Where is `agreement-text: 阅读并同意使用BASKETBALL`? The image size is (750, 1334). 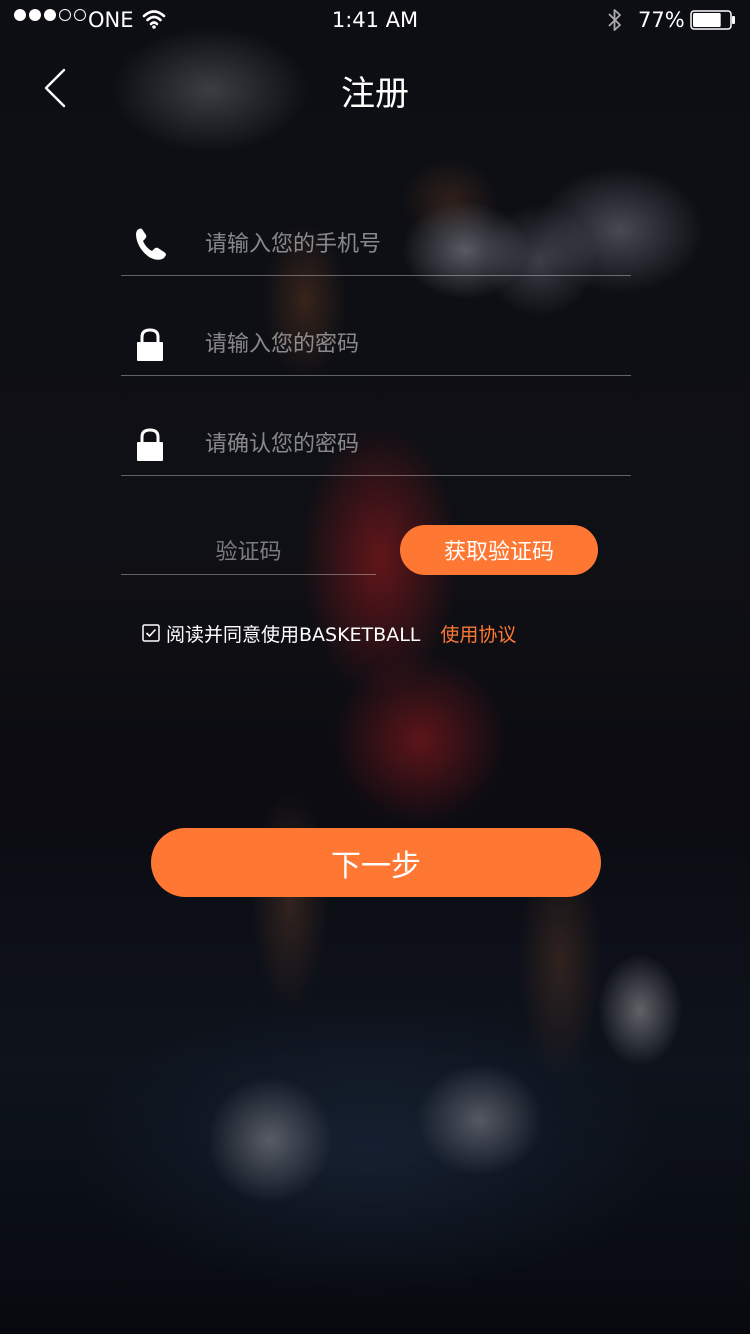 agreement-text: 阅读并同意使用BASKETBALL is located at coordinates (293, 634).